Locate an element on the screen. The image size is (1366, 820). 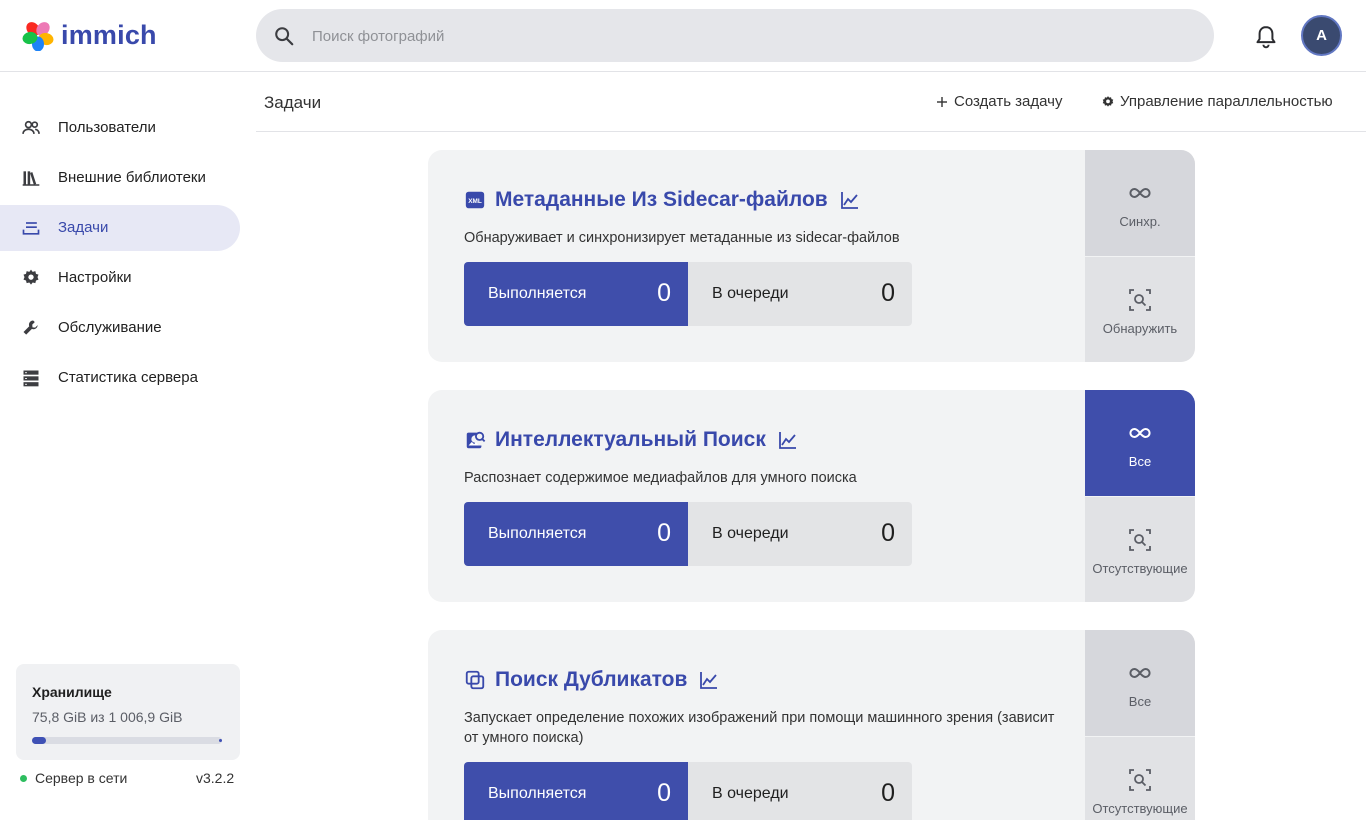
discover-button: Обнаружить is located at coordinates (1140, 309).